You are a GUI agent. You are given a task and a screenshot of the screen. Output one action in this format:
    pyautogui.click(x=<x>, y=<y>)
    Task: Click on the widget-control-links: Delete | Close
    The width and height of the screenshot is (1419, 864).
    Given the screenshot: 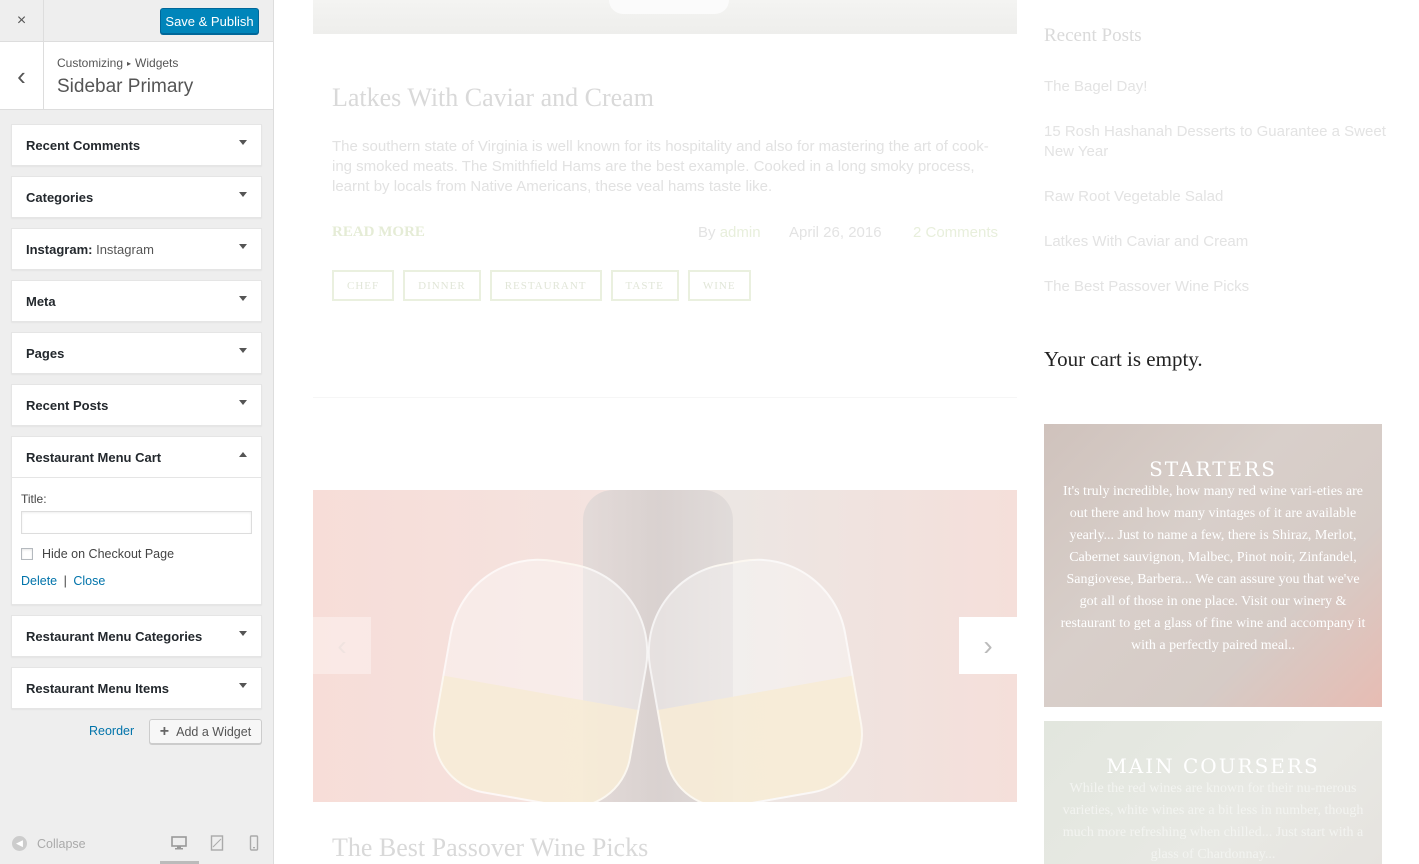 What is the action you would take?
    pyautogui.click(x=136, y=581)
    